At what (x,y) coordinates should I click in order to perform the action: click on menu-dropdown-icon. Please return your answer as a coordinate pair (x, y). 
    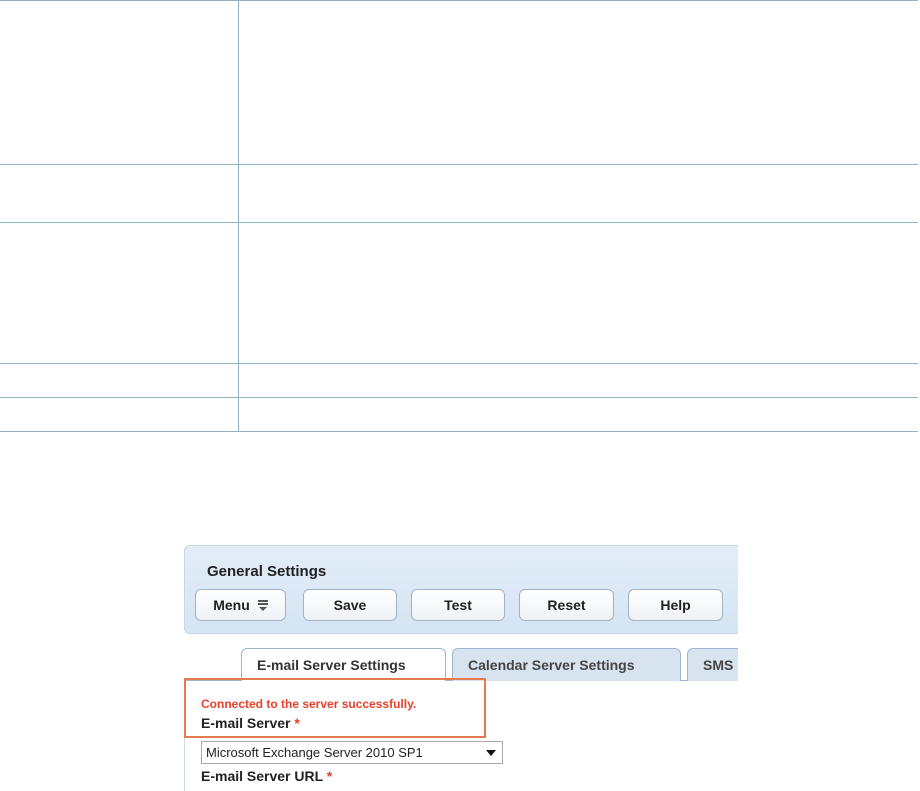
    Looking at the image, I should click on (262, 605).